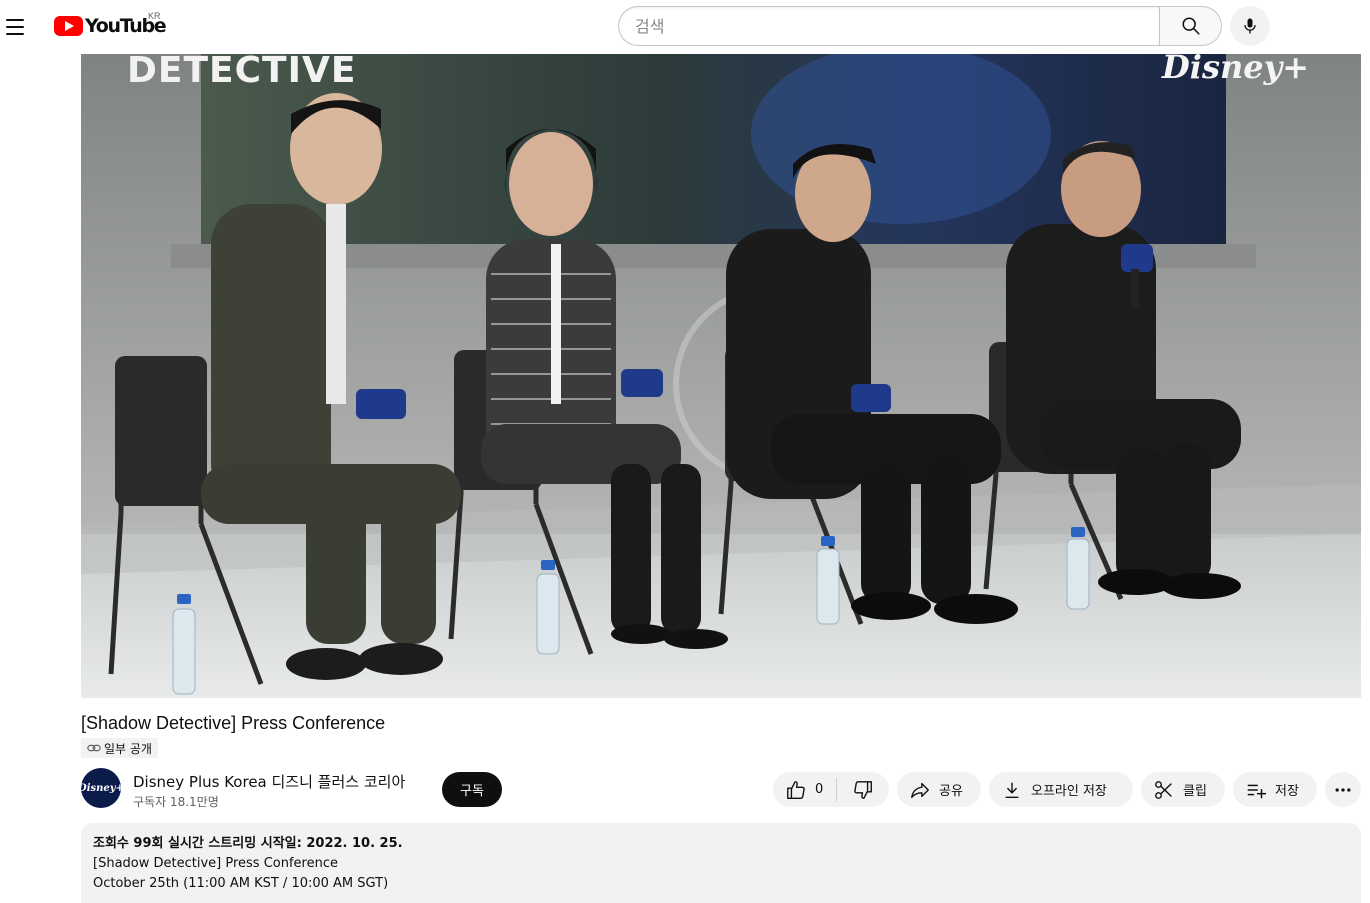  I want to click on dislike-button, so click(863, 789).